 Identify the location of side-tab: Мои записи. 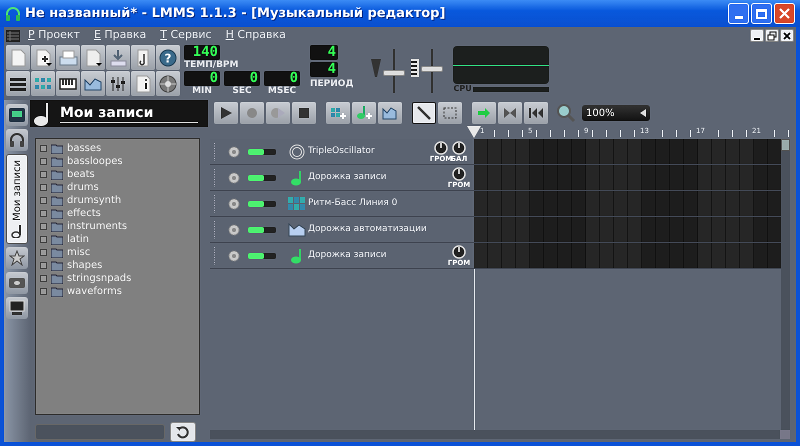
(17, 199).